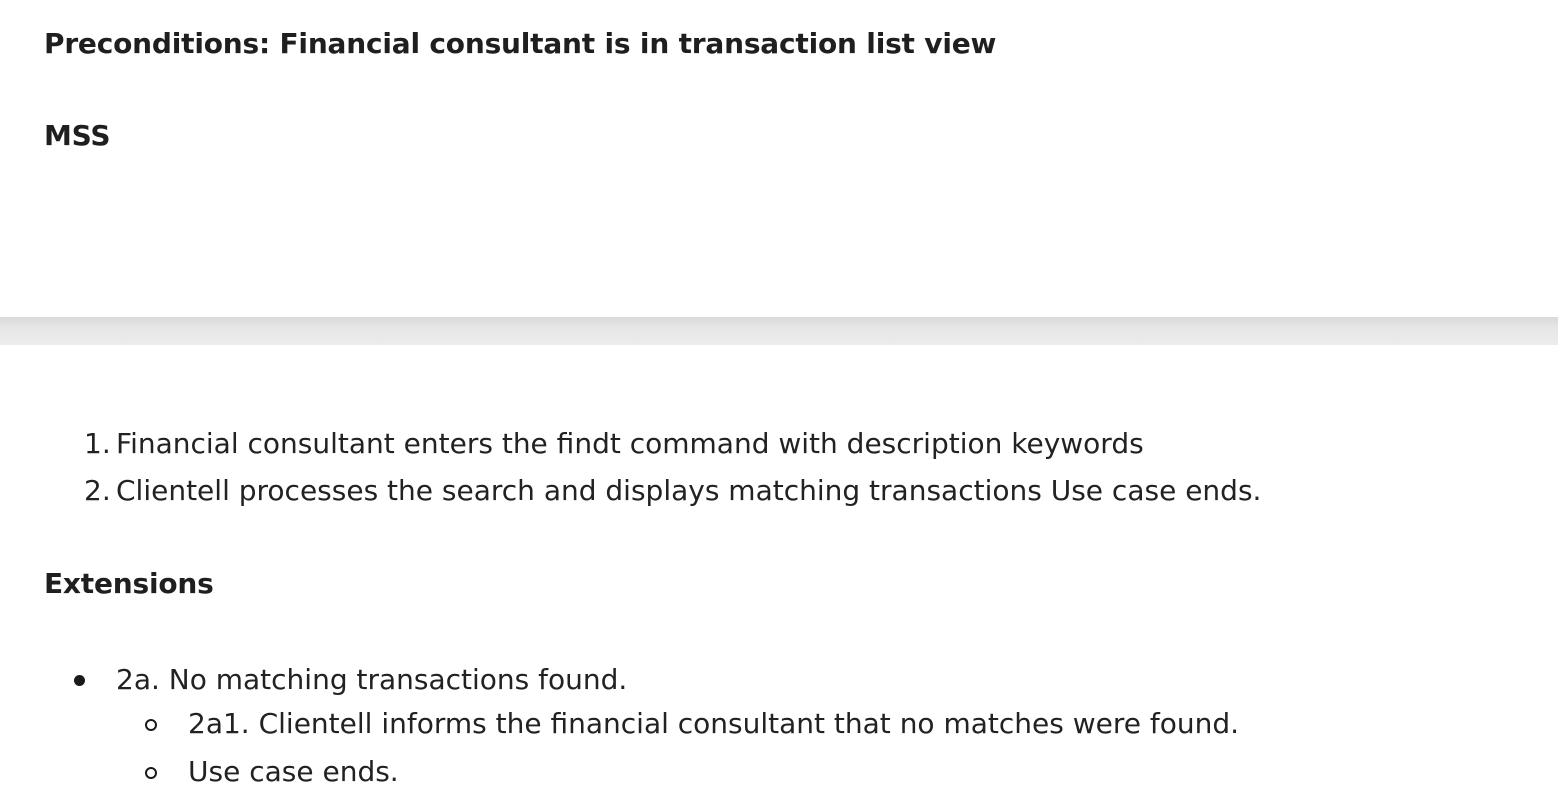 The image size is (1558, 808). What do you see at coordinates (97, 490) in the screenshot?
I see `step-number: 2.` at bounding box center [97, 490].